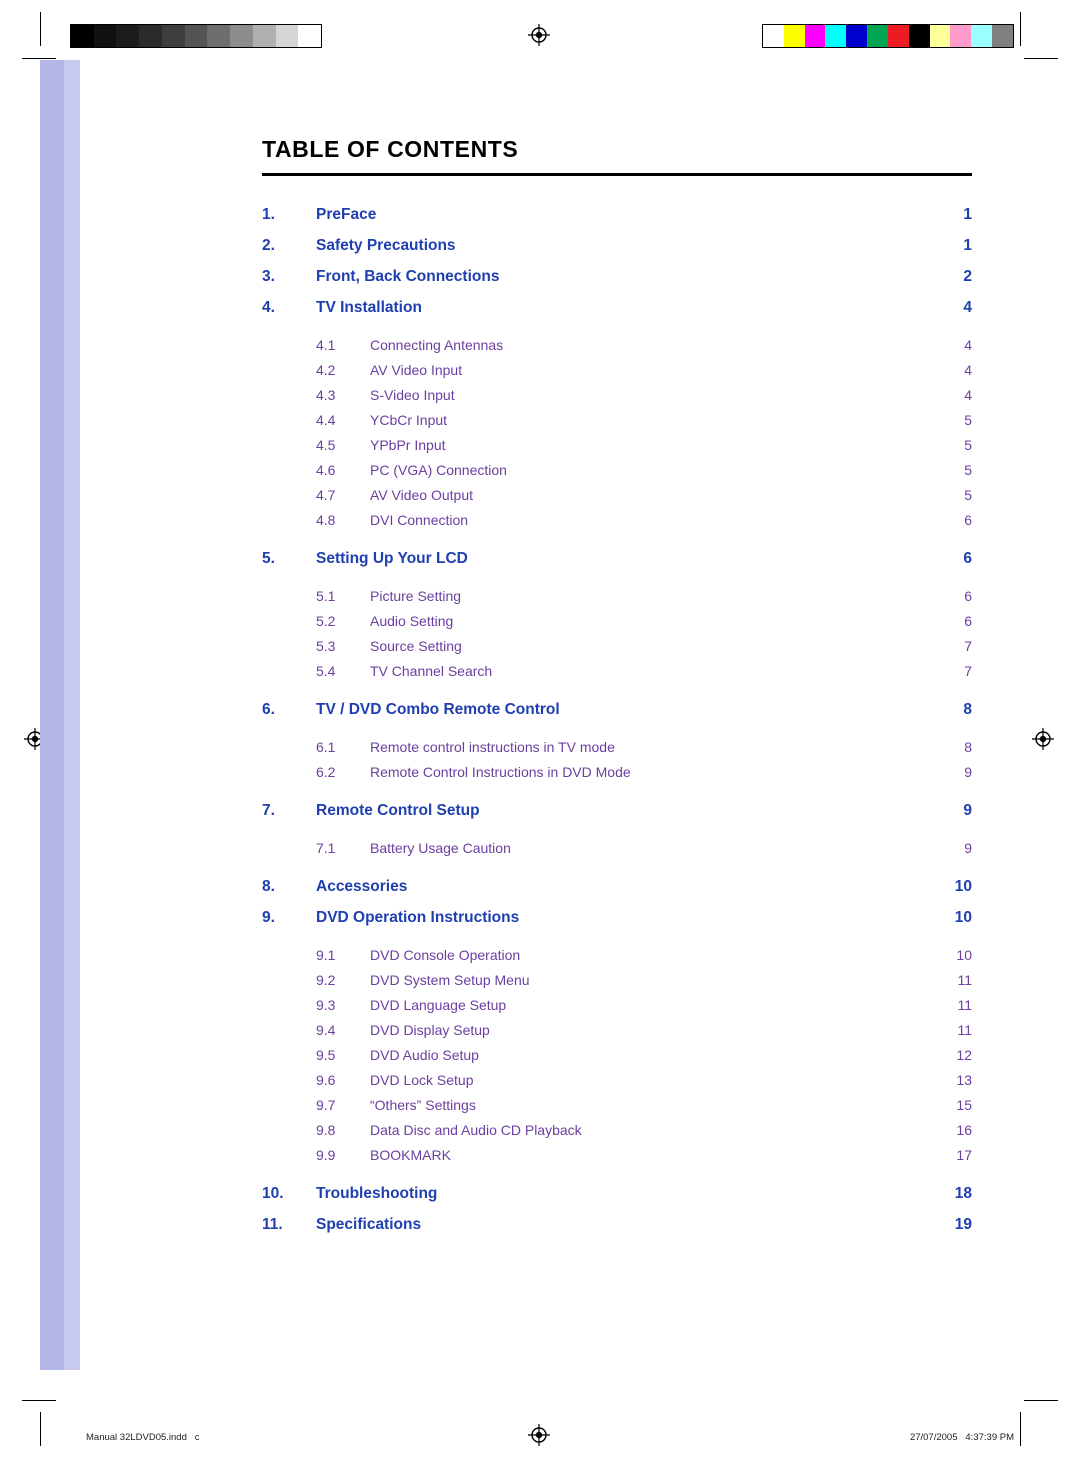 Image resolution: width=1080 pixels, height=1480 pixels. Describe the element at coordinates (617, 1155) in the screenshot. I see `toc-entry: 9.9 BOOKMARK 17` at that location.